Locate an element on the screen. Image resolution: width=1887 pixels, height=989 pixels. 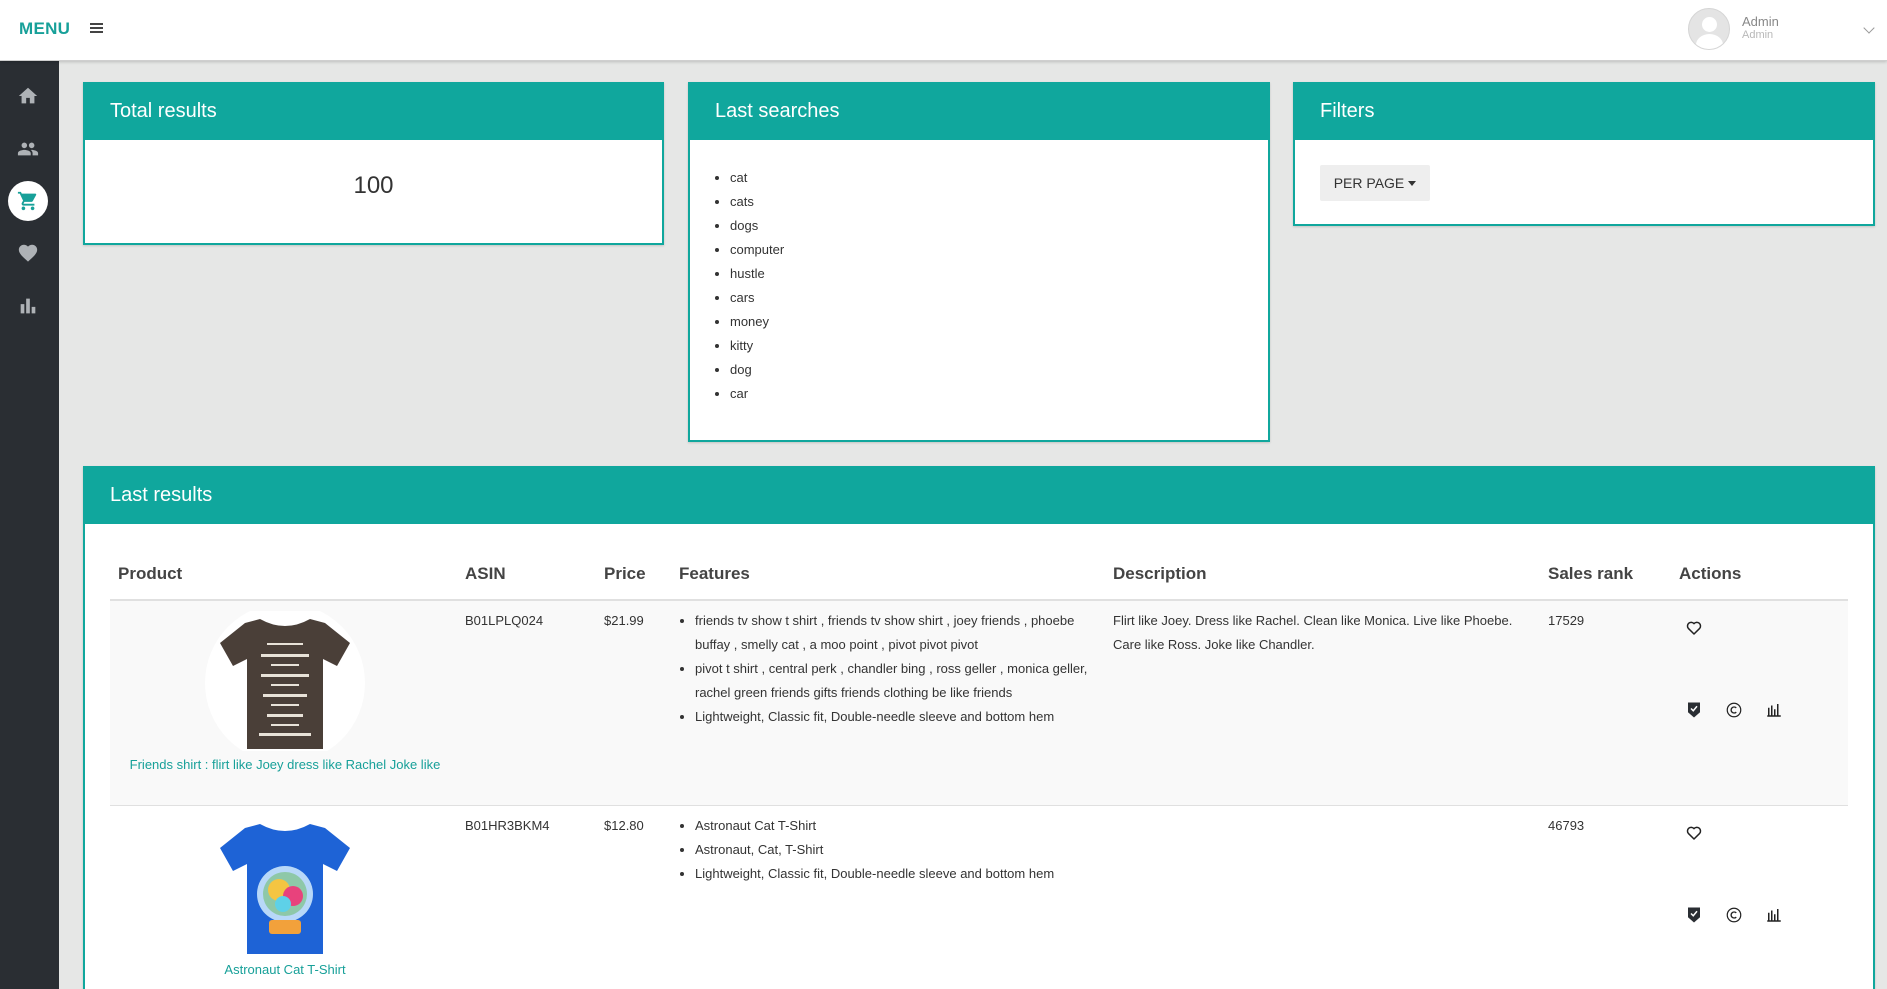
price-value: $12.80 is located at coordinates (624, 825).